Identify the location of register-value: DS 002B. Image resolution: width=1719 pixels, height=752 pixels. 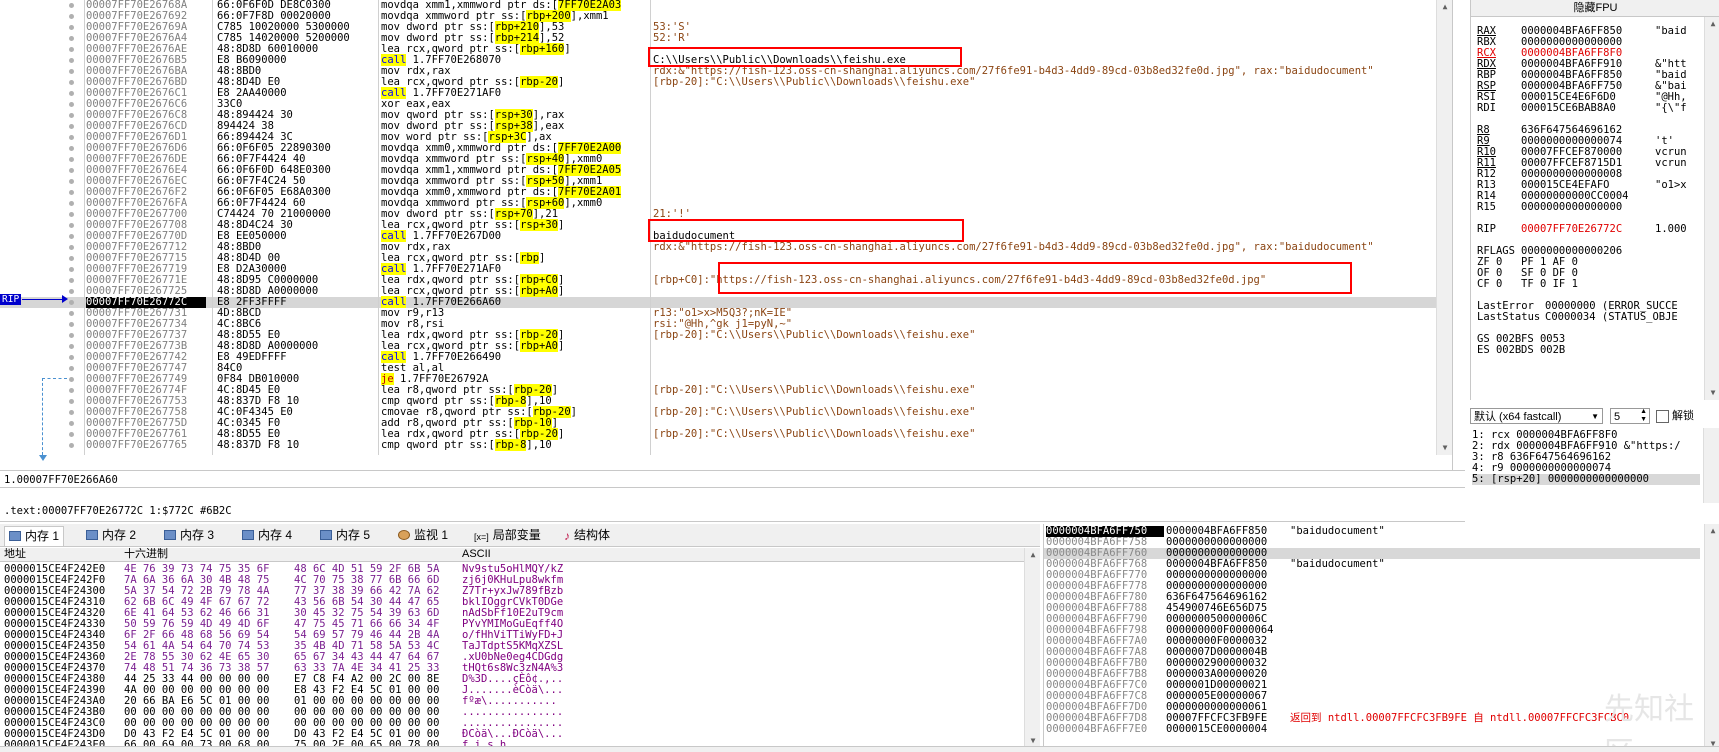
(1543, 350).